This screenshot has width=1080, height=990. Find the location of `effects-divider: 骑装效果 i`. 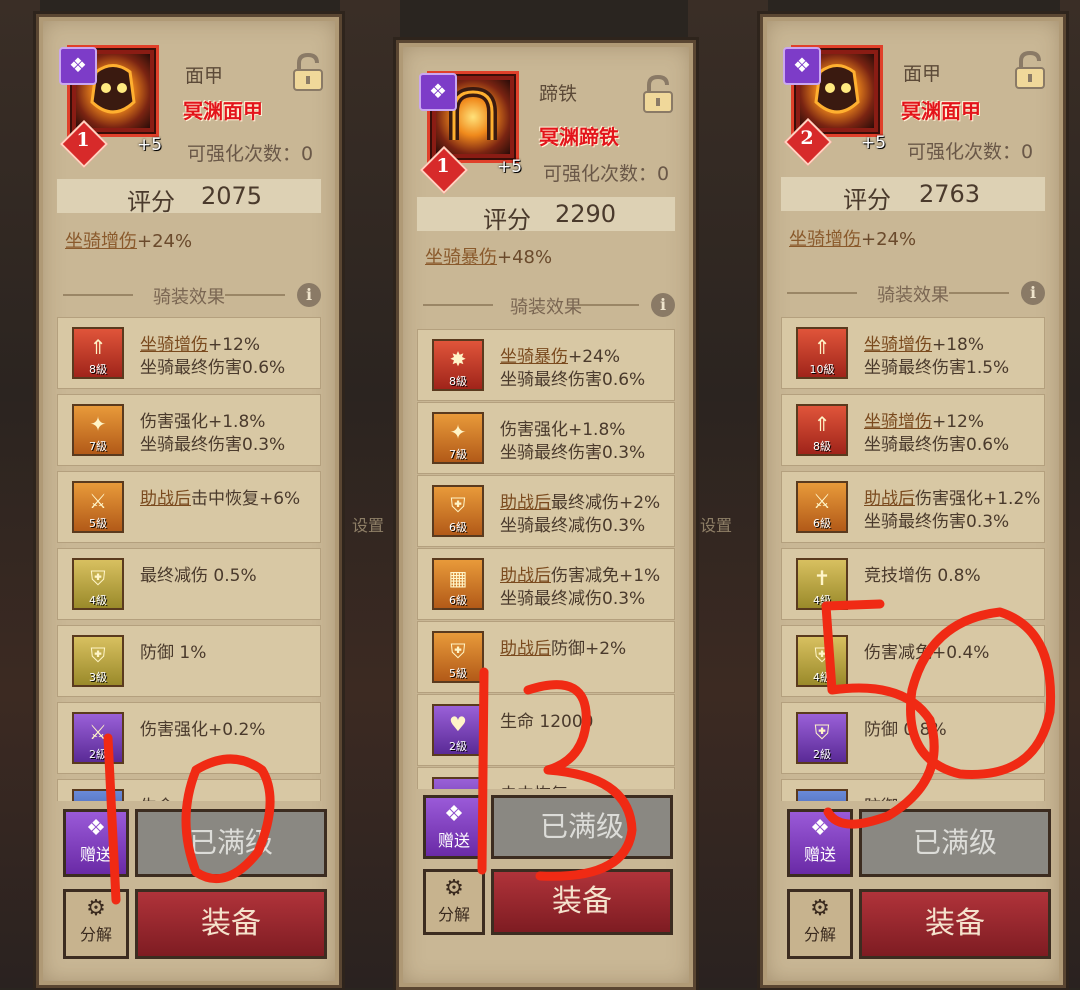

effects-divider: 骑装效果 i is located at coordinates (546, 305).